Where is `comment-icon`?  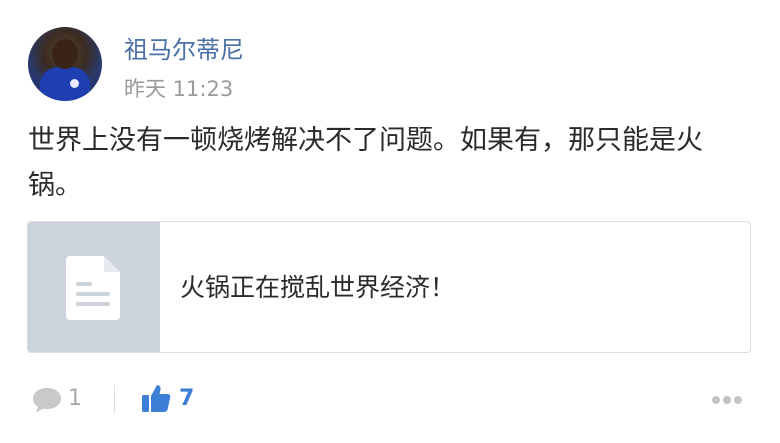
comment-icon is located at coordinates (47, 400).